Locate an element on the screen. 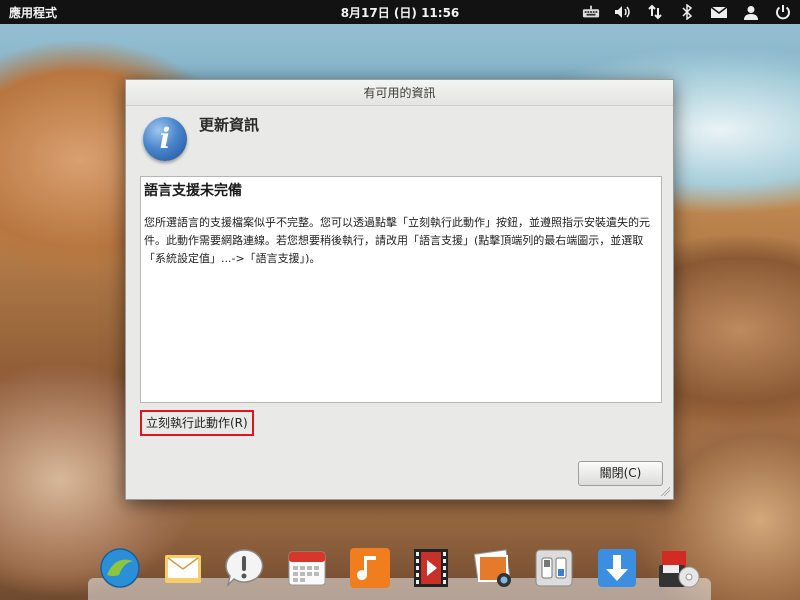 This screenshot has width=800, height=600. run-action-button: 立刻執行此動作(R) is located at coordinates (197, 423).